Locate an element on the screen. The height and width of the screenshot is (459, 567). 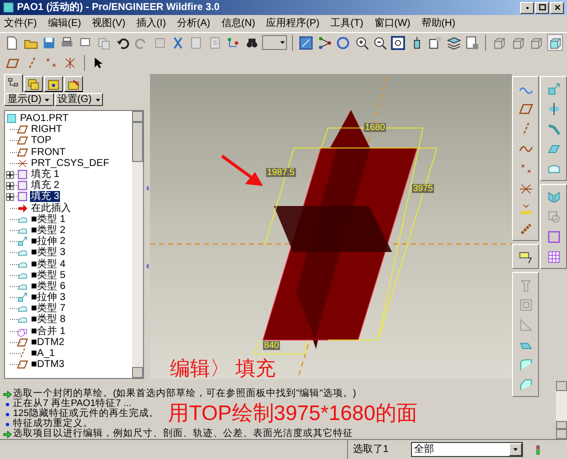
folders-icon is located at coordinates (33, 84).